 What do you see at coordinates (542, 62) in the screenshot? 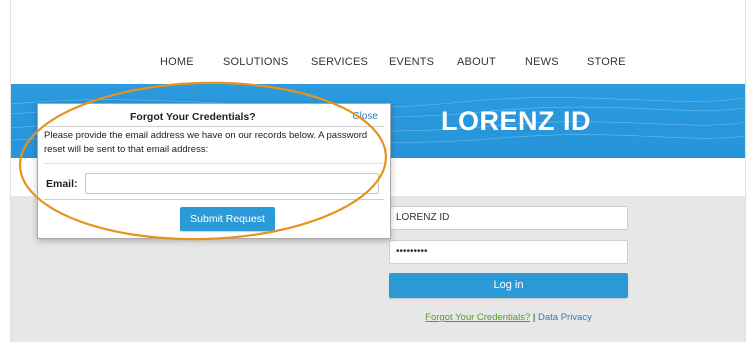
I see `nav-item-news: NEWS` at bounding box center [542, 62].